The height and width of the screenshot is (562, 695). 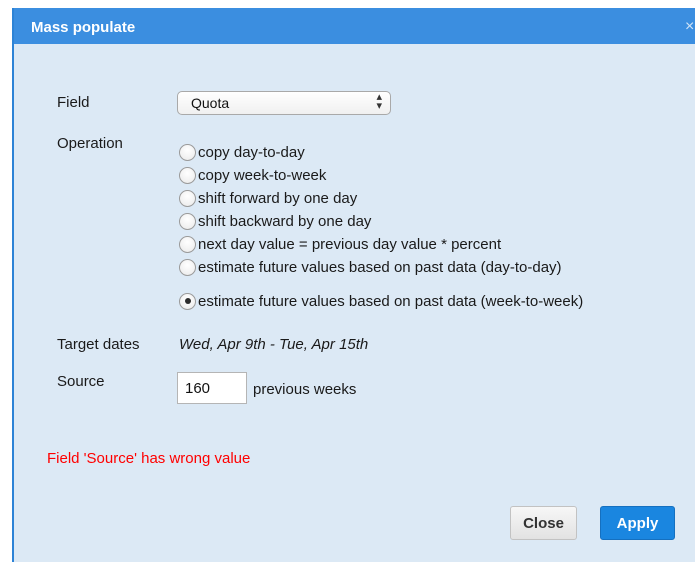 I want to click on radio-shift-forward: shift forward by one day, so click(x=268, y=198).